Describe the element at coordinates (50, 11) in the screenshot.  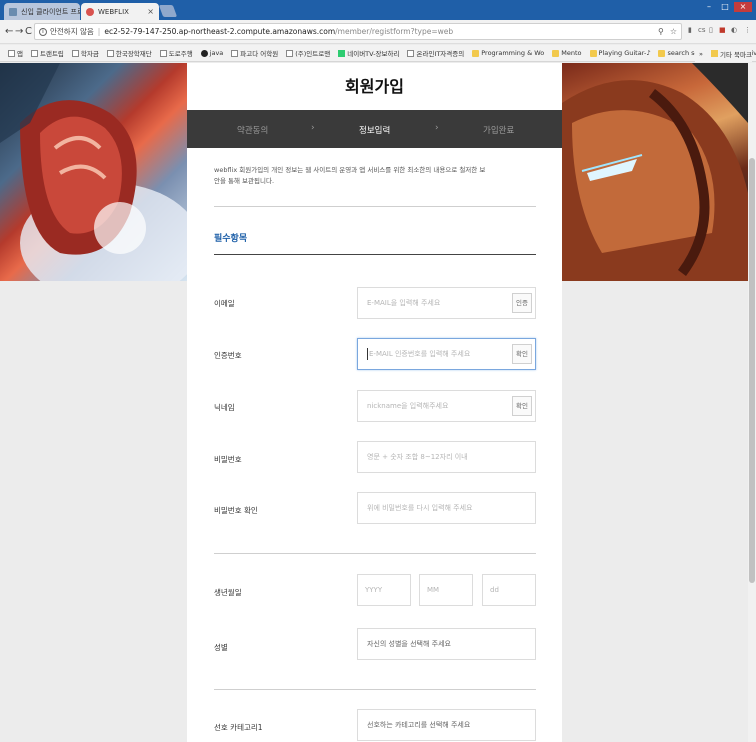
I see `tab-label: 신입 클라이언트 프로그` at that location.